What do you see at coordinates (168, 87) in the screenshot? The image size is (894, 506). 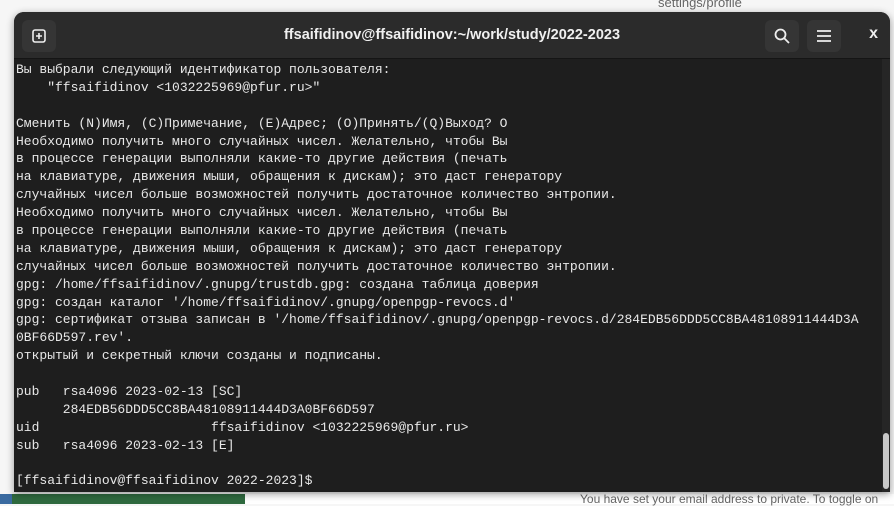 I see `terminal-line: "ffsaifidinov <1032225969@pfur.ru>"` at bounding box center [168, 87].